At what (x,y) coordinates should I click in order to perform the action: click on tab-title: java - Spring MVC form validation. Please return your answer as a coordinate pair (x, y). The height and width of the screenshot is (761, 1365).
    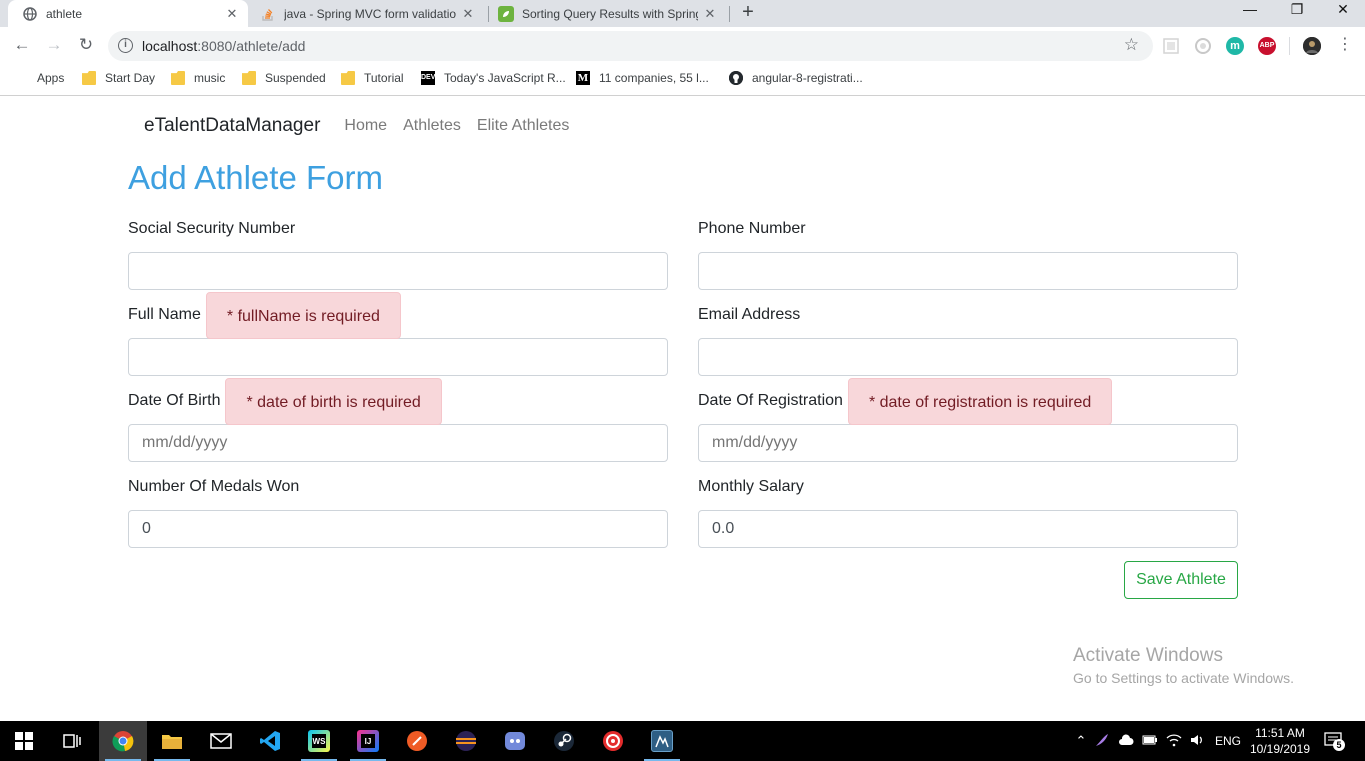
    Looking at the image, I should click on (370, 13).